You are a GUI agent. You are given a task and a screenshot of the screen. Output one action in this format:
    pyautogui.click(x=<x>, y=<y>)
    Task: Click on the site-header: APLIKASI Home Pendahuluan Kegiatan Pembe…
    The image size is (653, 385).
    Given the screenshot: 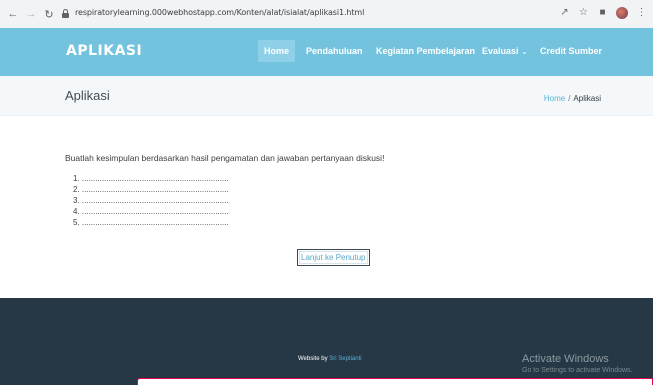 What is the action you would take?
    pyautogui.click(x=326, y=52)
    